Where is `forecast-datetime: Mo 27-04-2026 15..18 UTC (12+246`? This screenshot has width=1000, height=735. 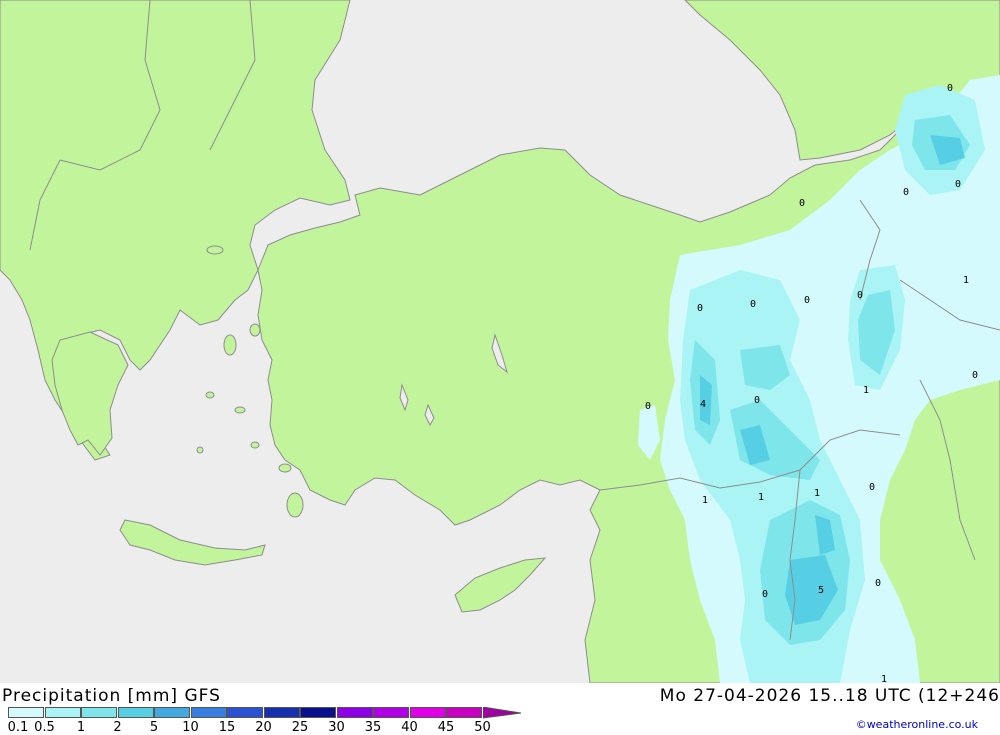 forecast-datetime: Mo 27-04-2026 15..18 UTC (12+246 is located at coordinates (829, 696).